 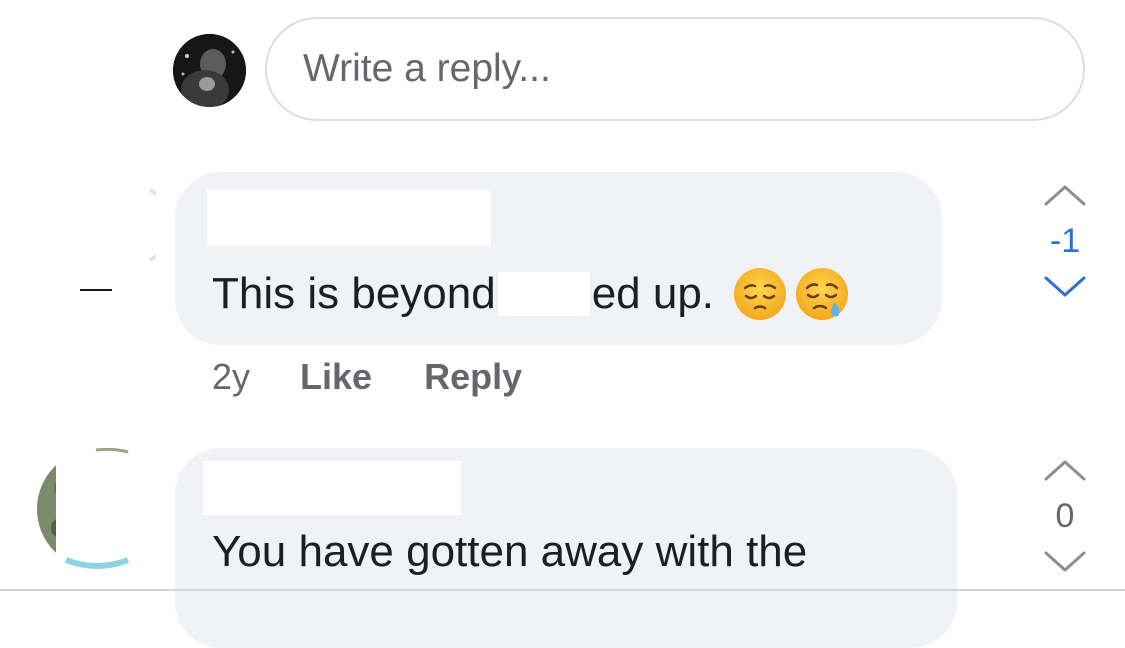 What do you see at coordinates (231, 376) in the screenshot?
I see `comment-timestamp: 2y` at bounding box center [231, 376].